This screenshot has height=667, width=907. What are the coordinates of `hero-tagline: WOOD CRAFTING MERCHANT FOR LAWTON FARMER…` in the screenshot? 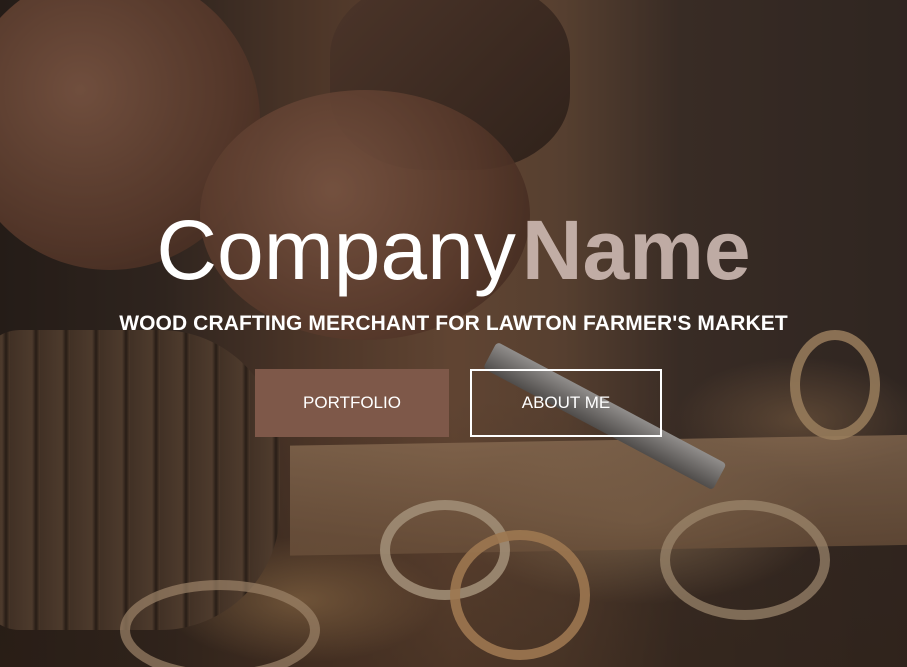 It's located at (453, 323).